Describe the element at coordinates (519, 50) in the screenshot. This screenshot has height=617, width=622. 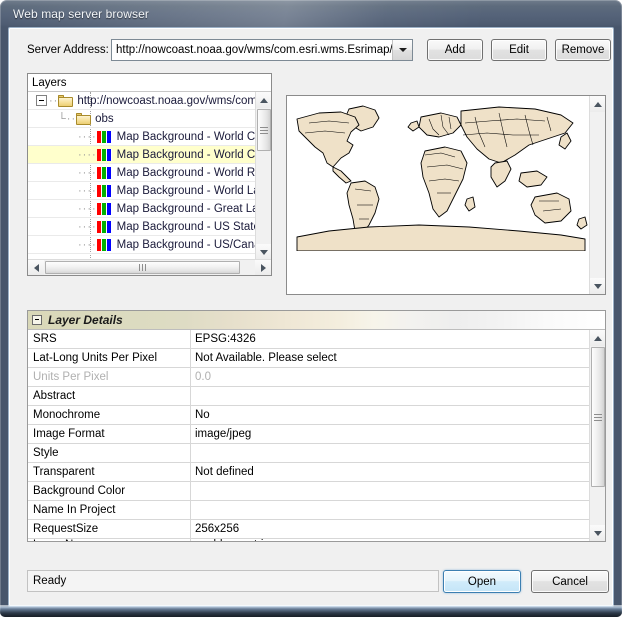
I see `edit-button: Edit` at that location.